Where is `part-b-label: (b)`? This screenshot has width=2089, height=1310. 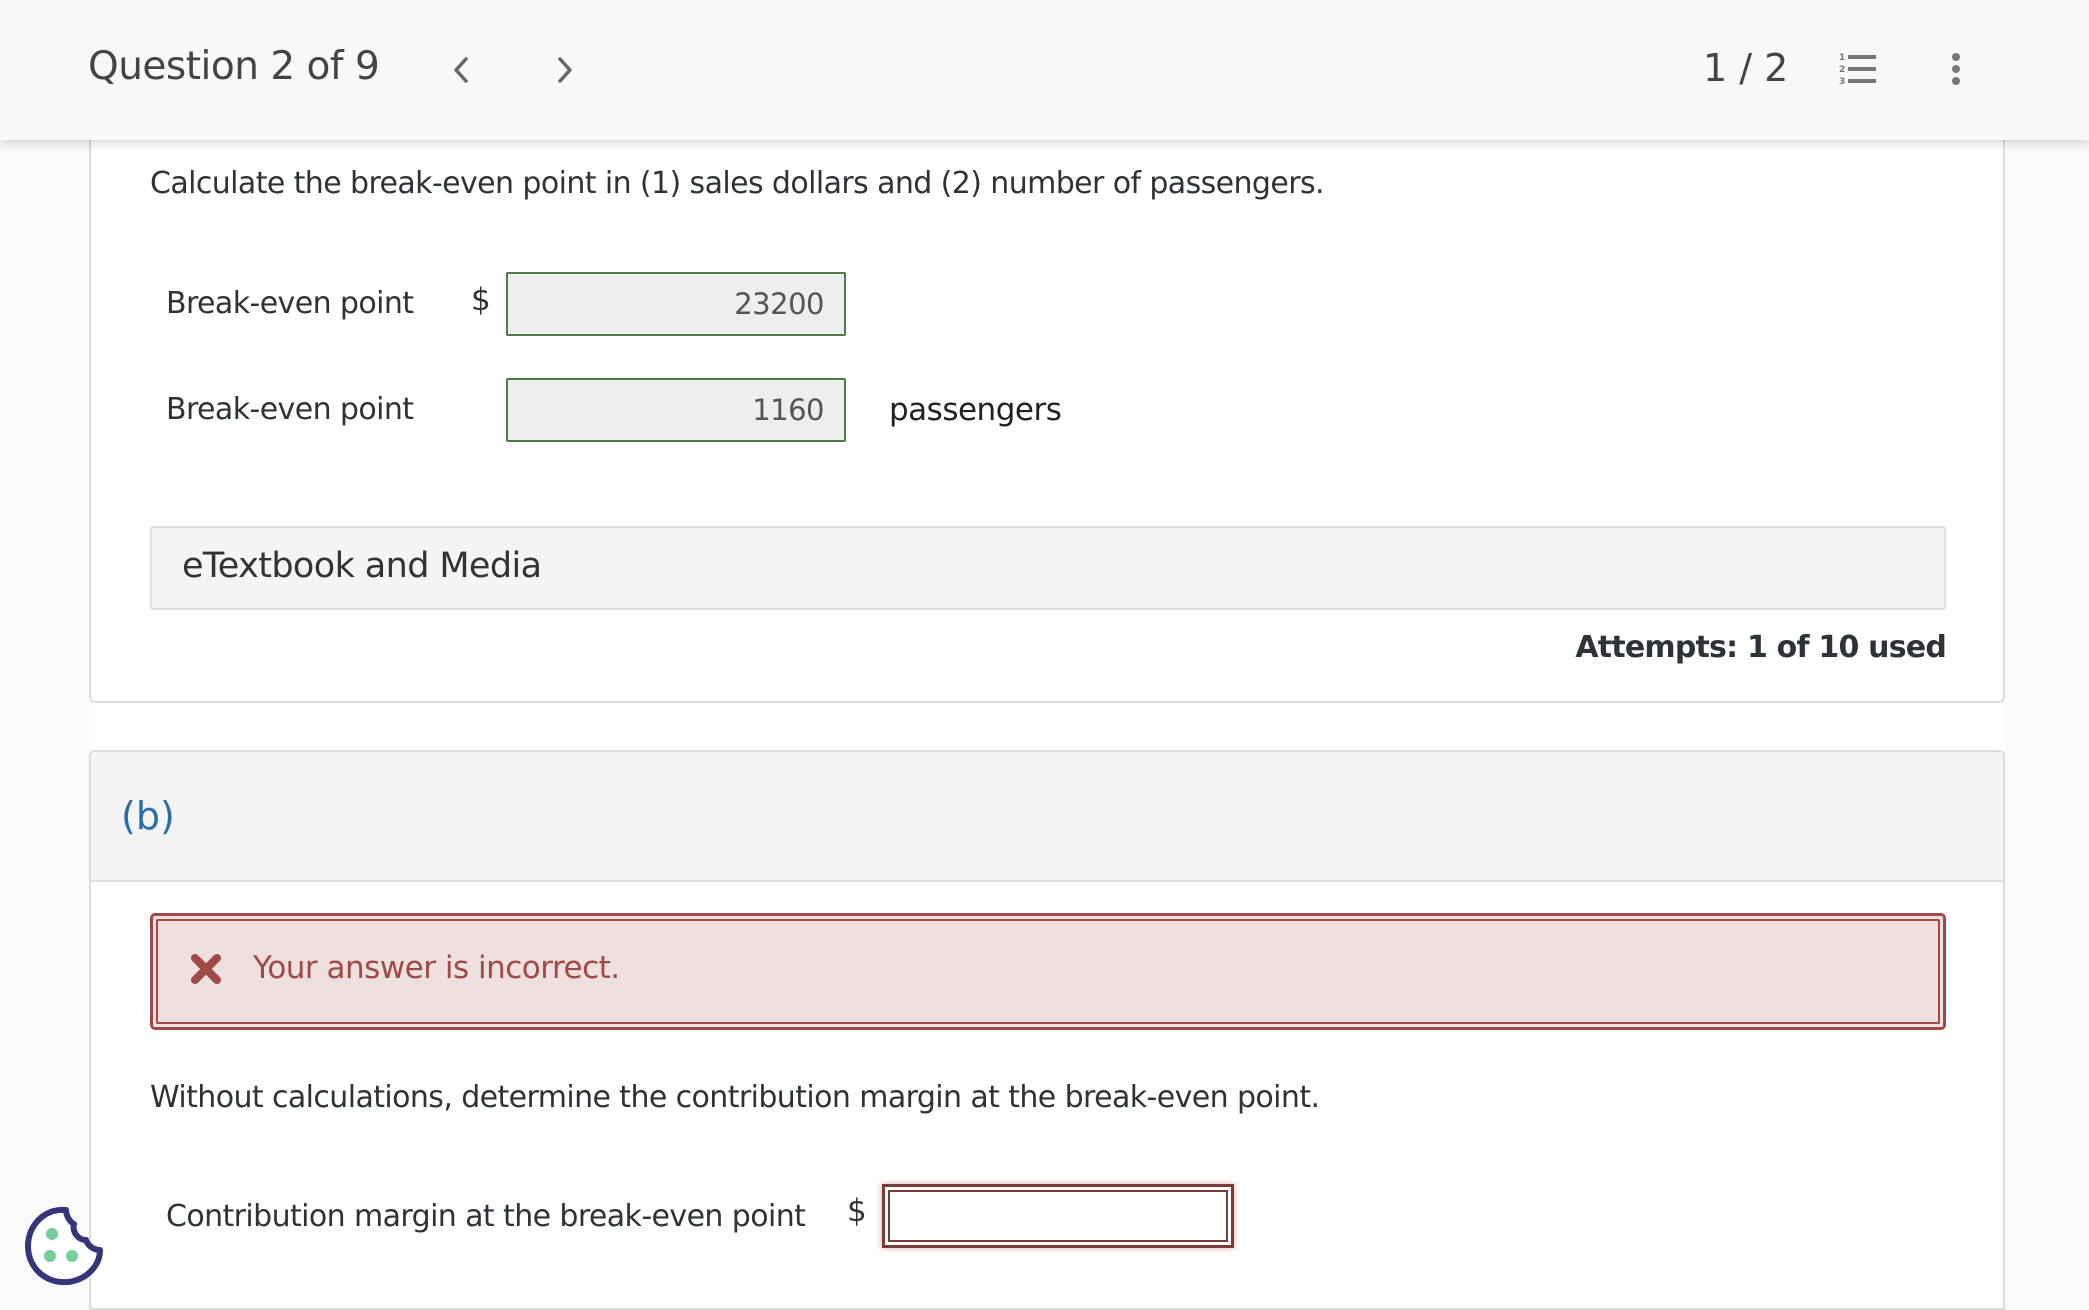
part-b-label: (b) is located at coordinates (148, 816).